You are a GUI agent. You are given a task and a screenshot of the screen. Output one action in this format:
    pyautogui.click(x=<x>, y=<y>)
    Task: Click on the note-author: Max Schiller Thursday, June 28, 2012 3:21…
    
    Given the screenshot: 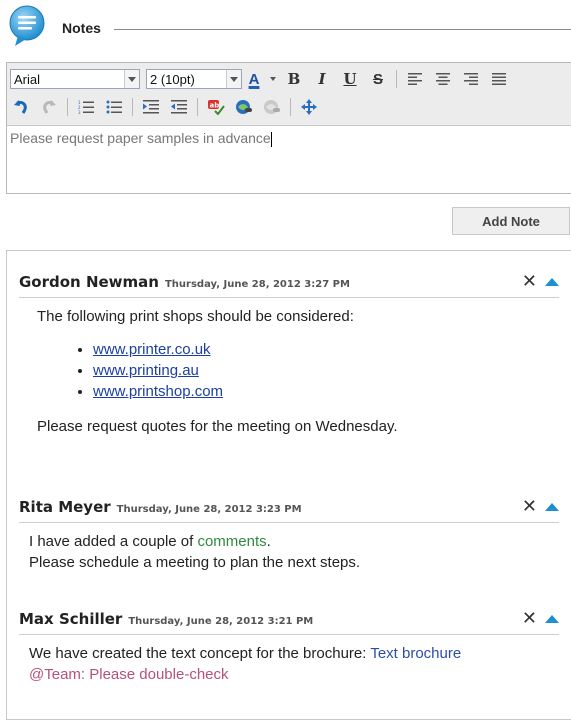 What is the action you would take?
    pyautogui.click(x=166, y=619)
    